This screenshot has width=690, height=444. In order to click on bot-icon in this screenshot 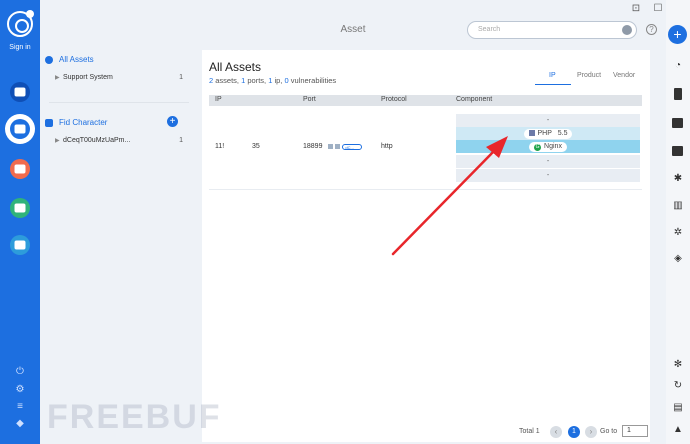, I will do `click(20, 169)`.